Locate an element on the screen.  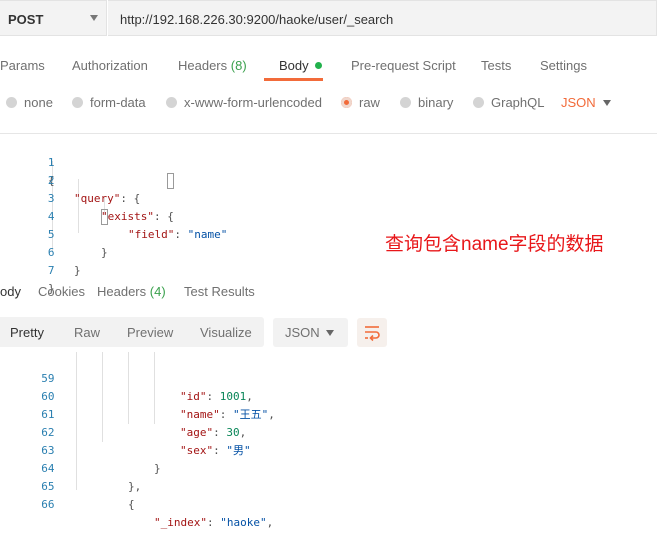
view-visualize: Visualize is located at coordinates (226, 332).